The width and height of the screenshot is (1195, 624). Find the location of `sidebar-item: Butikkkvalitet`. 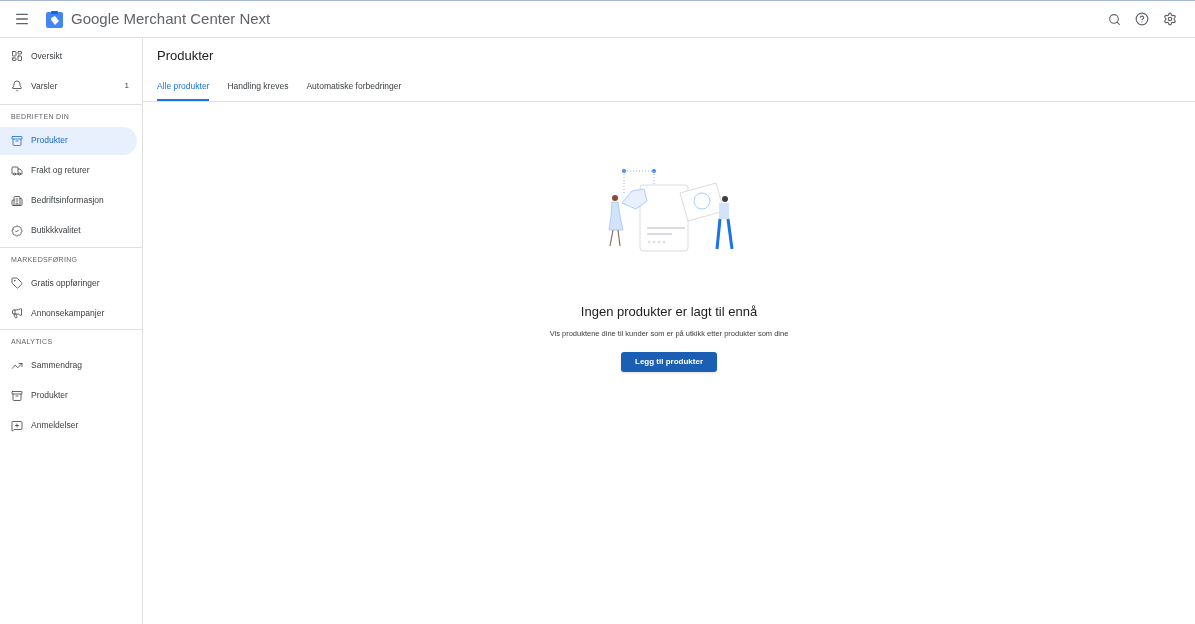

sidebar-item: Butikkkvalitet is located at coordinates (68, 230).